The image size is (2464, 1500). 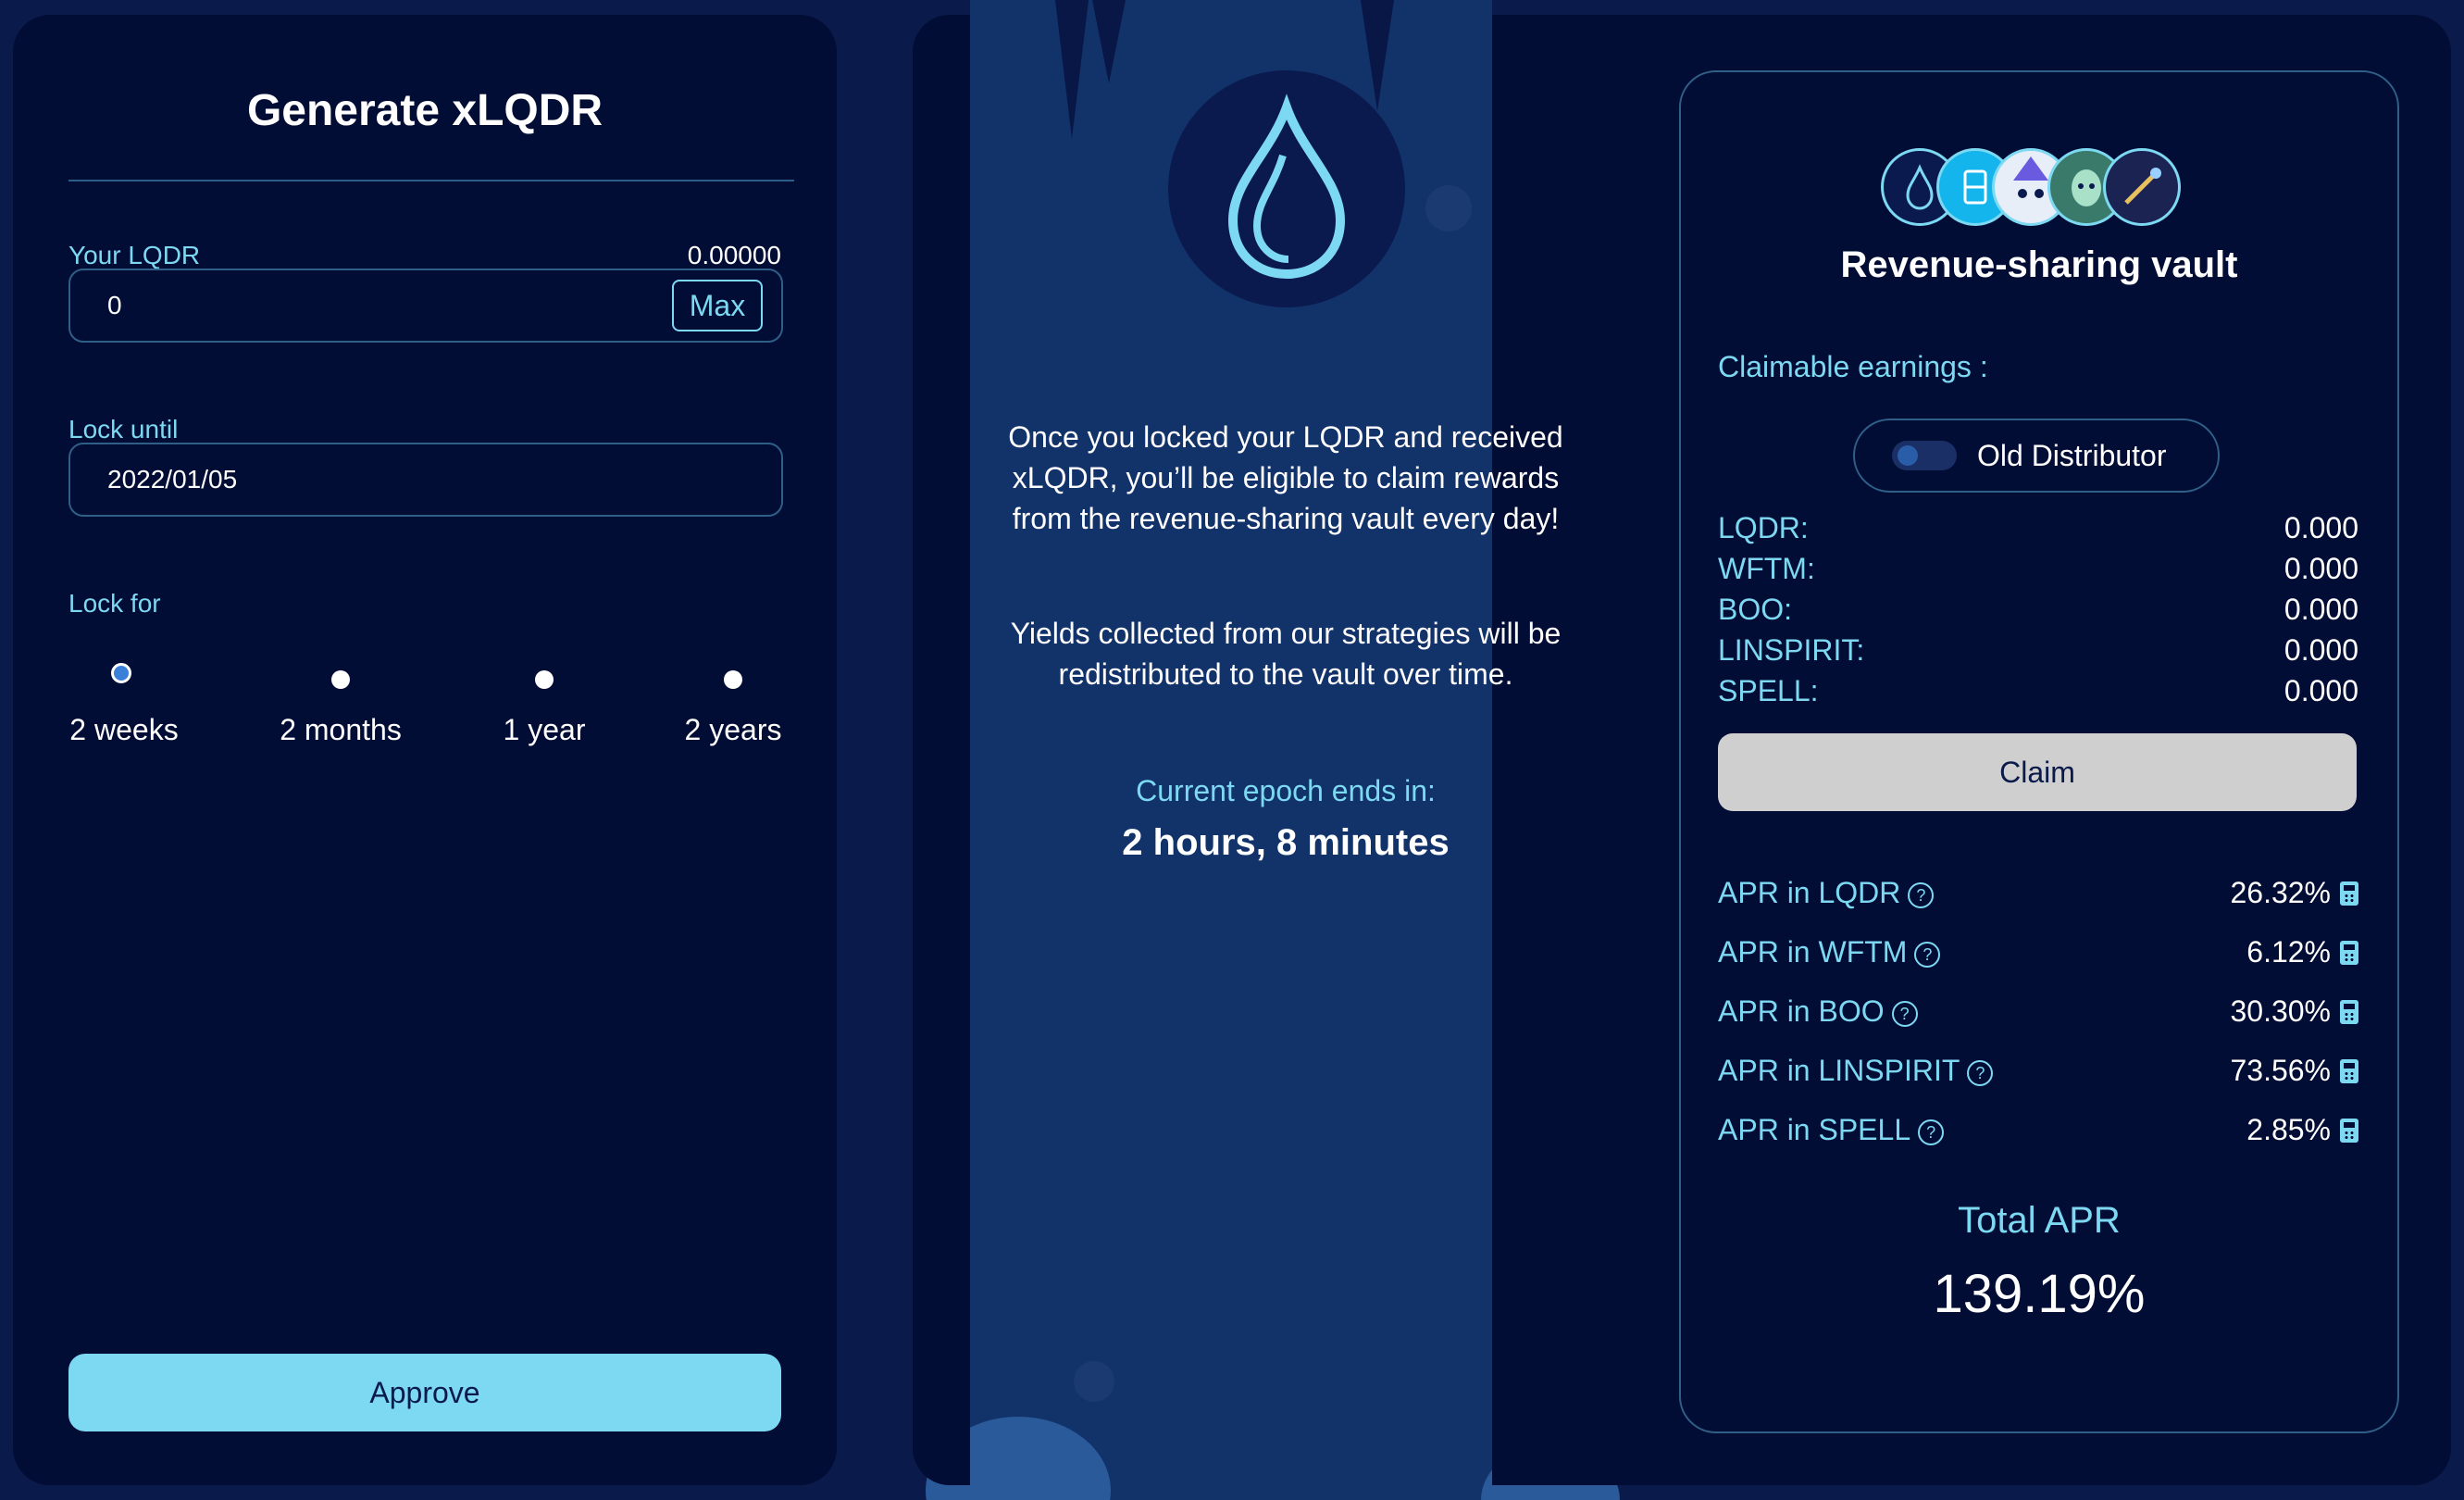 What do you see at coordinates (123, 429) in the screenshot?
I see `lock-until-label: Lock until` at bounding box center [123, 429].